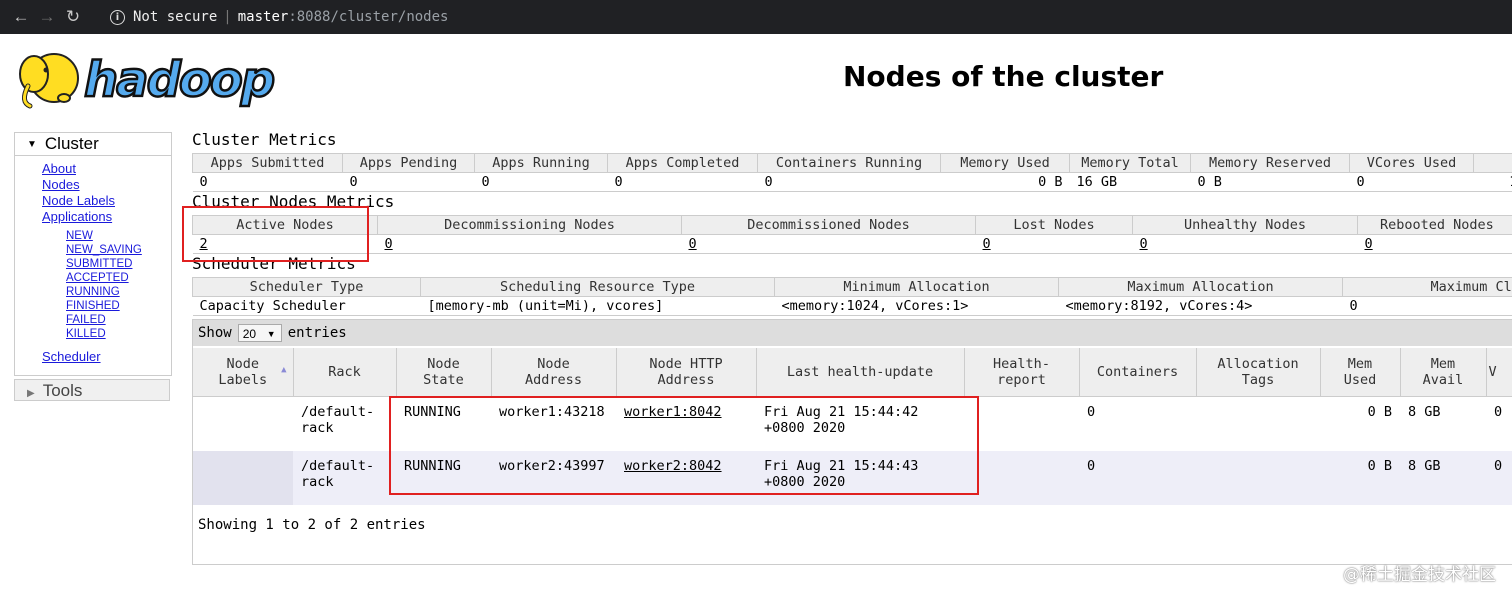  What do you see at coordinates (92, 390) in the screenshot?
I see `sidebar-tools-header: ▶ Tools` at bounding box center [92, 390].